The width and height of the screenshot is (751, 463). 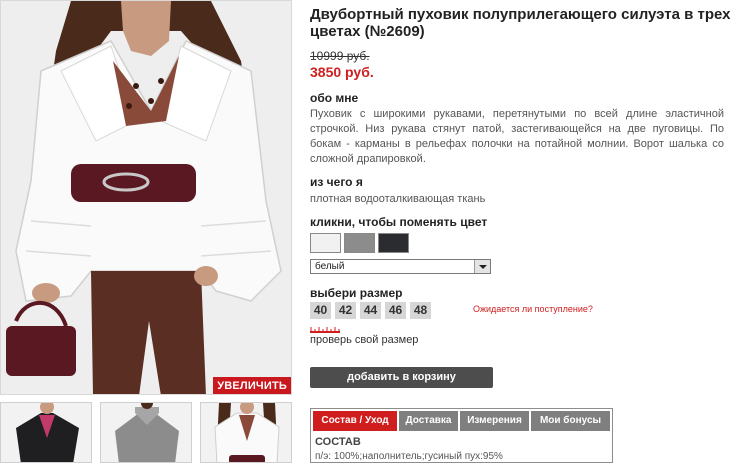 What do you see at coordinates (370, 310) in the screenshot?
I see `size-option-44: 44` at bounding box center [370, 310].